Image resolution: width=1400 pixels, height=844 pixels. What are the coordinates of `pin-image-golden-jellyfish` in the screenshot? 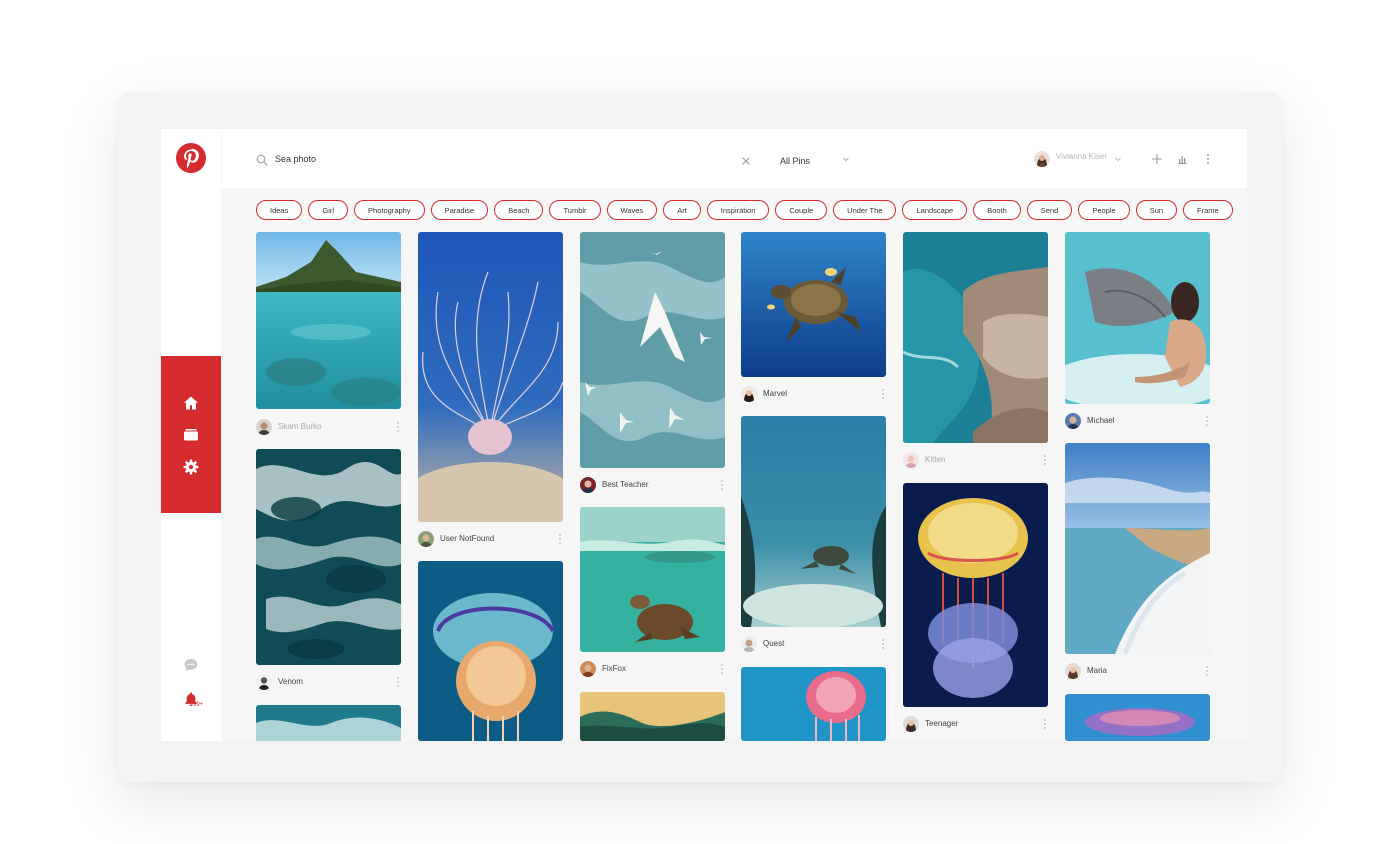 It's located at (975, 595).